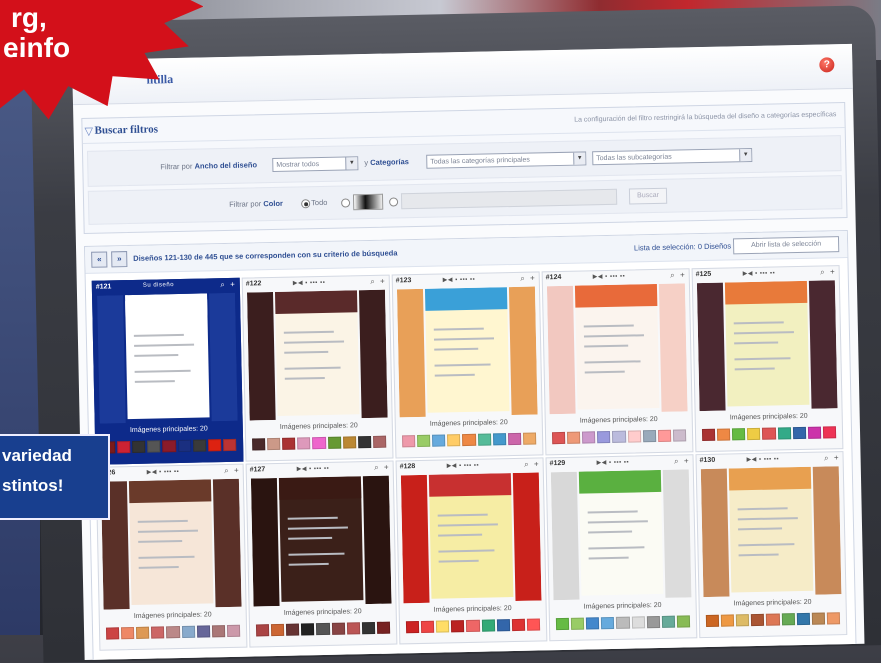 This screenshot has height=663, width=881. What do you see at coordinates (506, 160) in the screenshot?
I see `categories-select: Todas las categorías principales ▾` at bounding box center [506, 160].